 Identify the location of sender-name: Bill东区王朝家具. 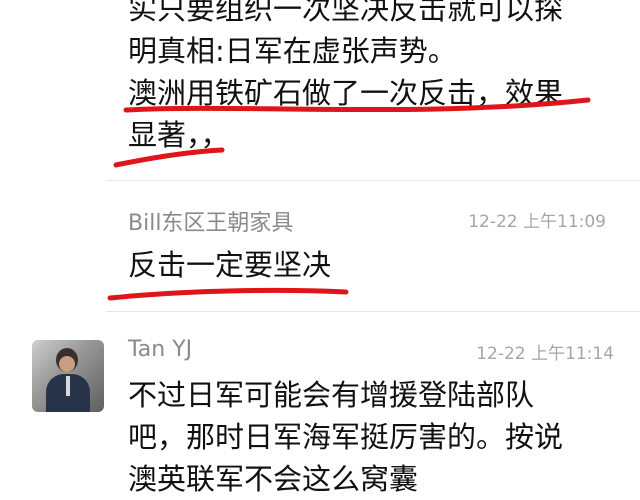
(210, 221).